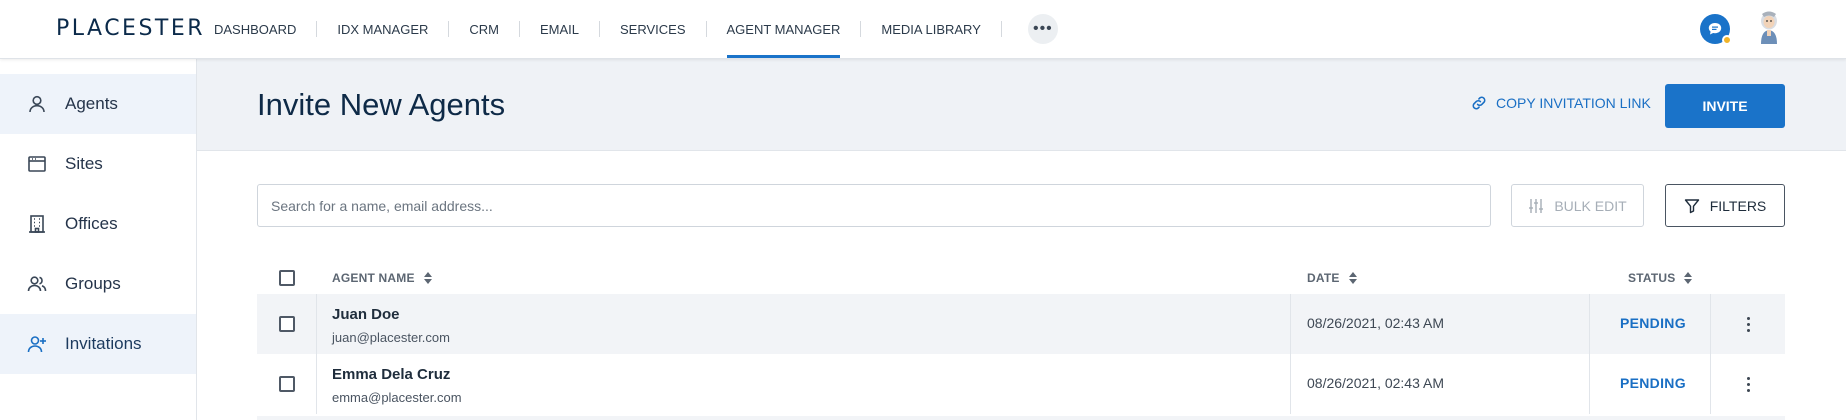  What do you see at coordinates (373, 278) in the screenshot?
I see `column-label: AGENT NAME` at bounding box center [373, 278].